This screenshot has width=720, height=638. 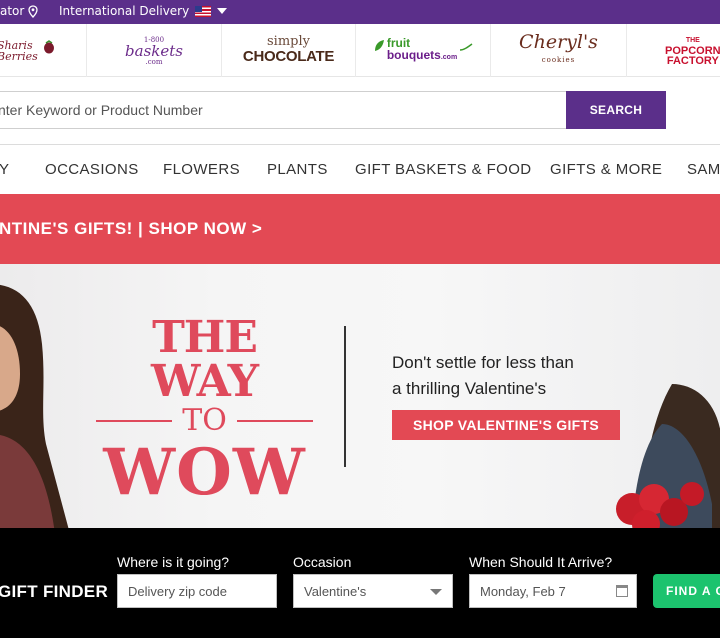 What do you see at coordinates (203, 11) in the screenshot?
I see `us-flag-icon` at bounding box center [203, 11].